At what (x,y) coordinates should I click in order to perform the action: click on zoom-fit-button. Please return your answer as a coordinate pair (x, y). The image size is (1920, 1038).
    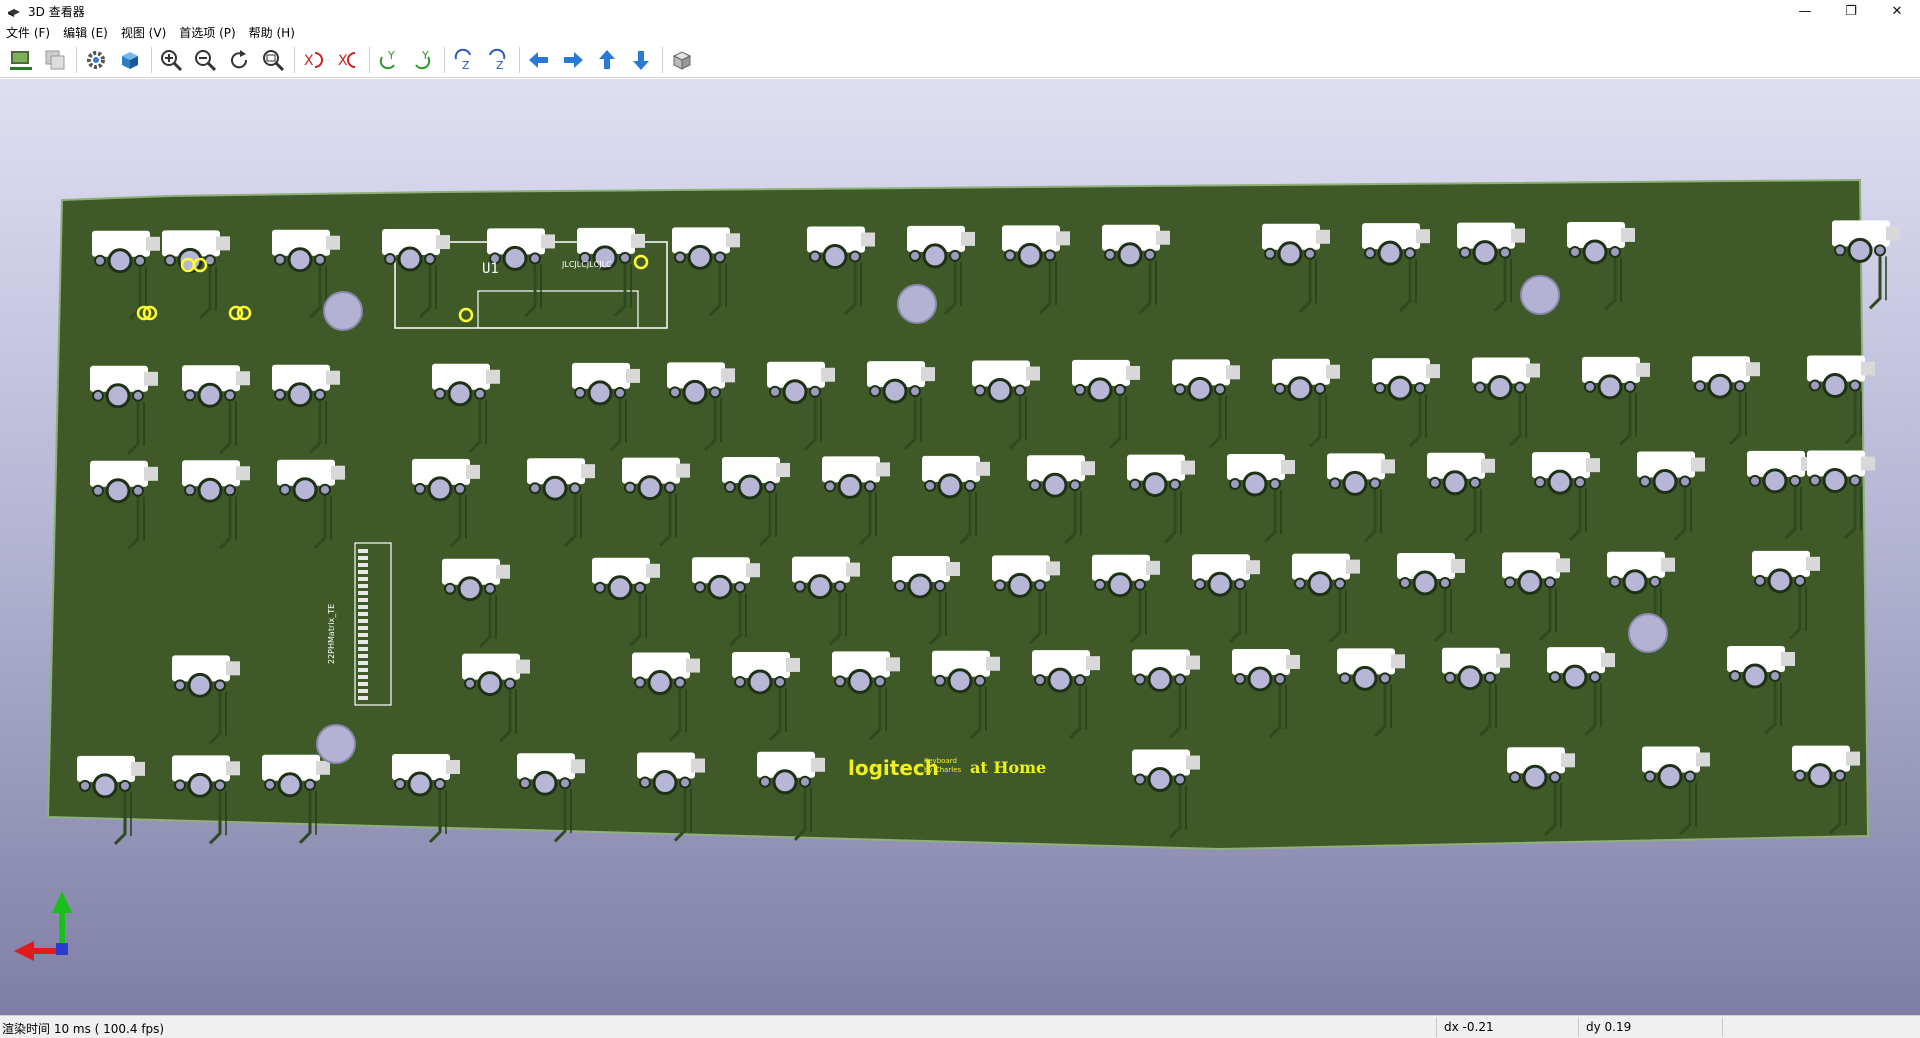
    Looking at the image, I should click on (273, 60).